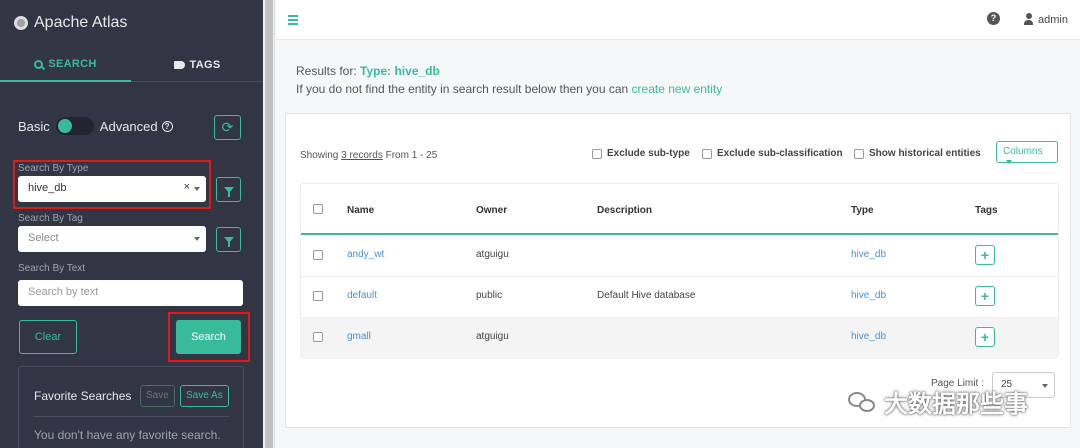  Describe the element at coordinates (21, 23) in the screenshot. I see `globe-icon` at that location.